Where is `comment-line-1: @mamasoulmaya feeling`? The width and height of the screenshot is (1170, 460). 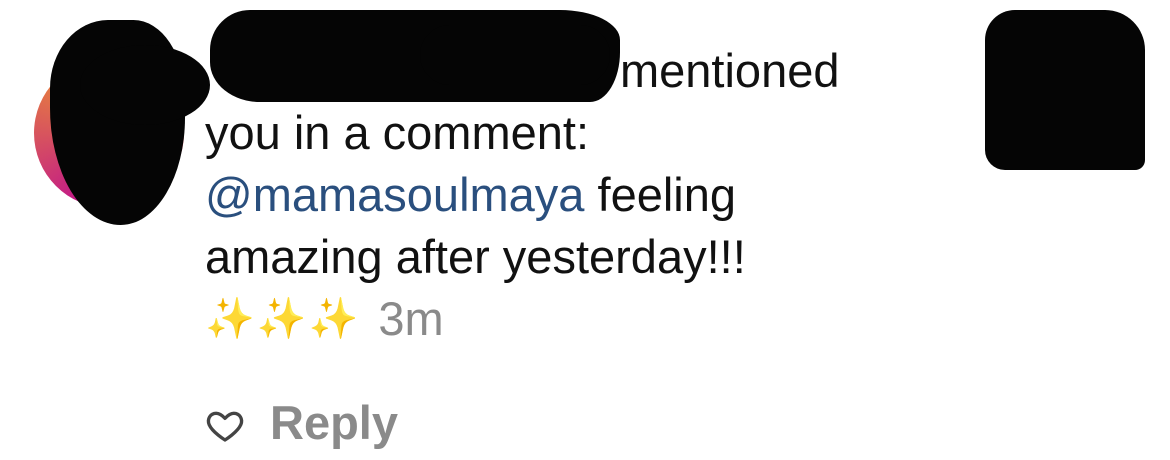 comment-line-1: @mamasoulmaya feeling is located at coordinates (565, 195).